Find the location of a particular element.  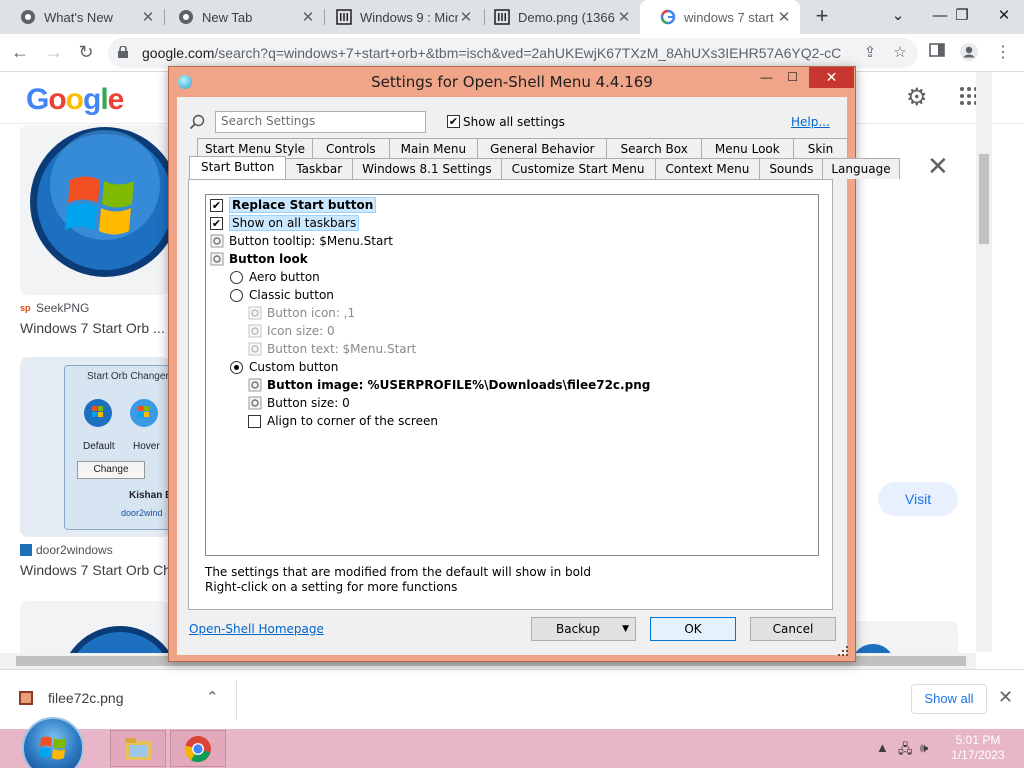

ok-button: OK is located at coordinates (693, 629).